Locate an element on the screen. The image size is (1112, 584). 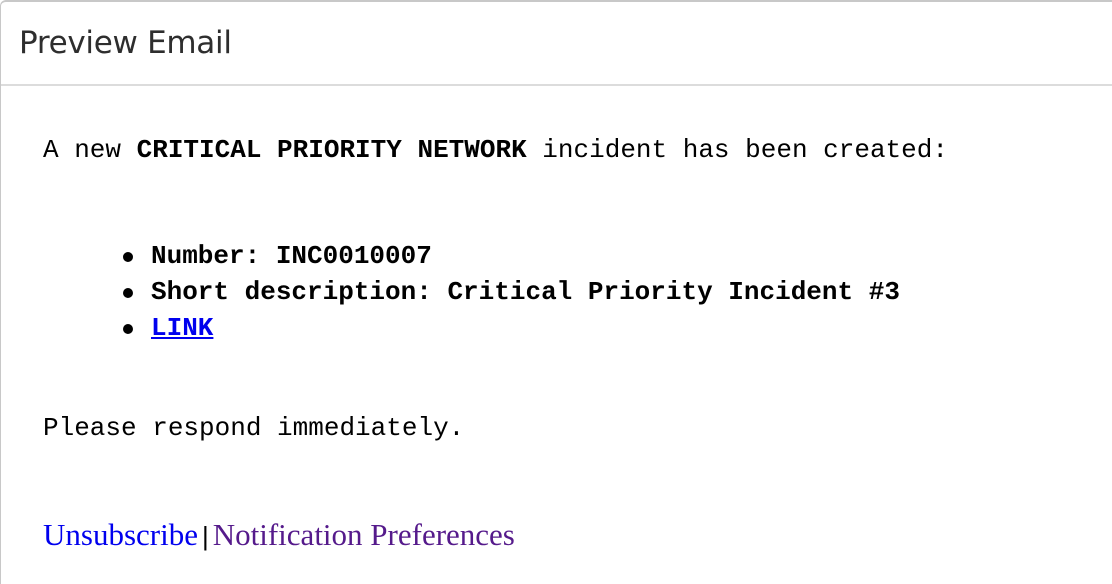
intro-priority-category: CRITICAL PRIORITY NETWORK is located at coordinates (331, 150).